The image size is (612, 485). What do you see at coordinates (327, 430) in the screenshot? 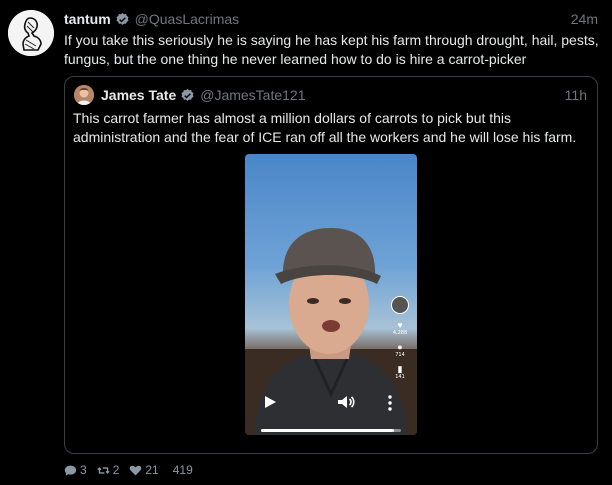
I see `video-progress-fill` at bounding box center [327, 430].